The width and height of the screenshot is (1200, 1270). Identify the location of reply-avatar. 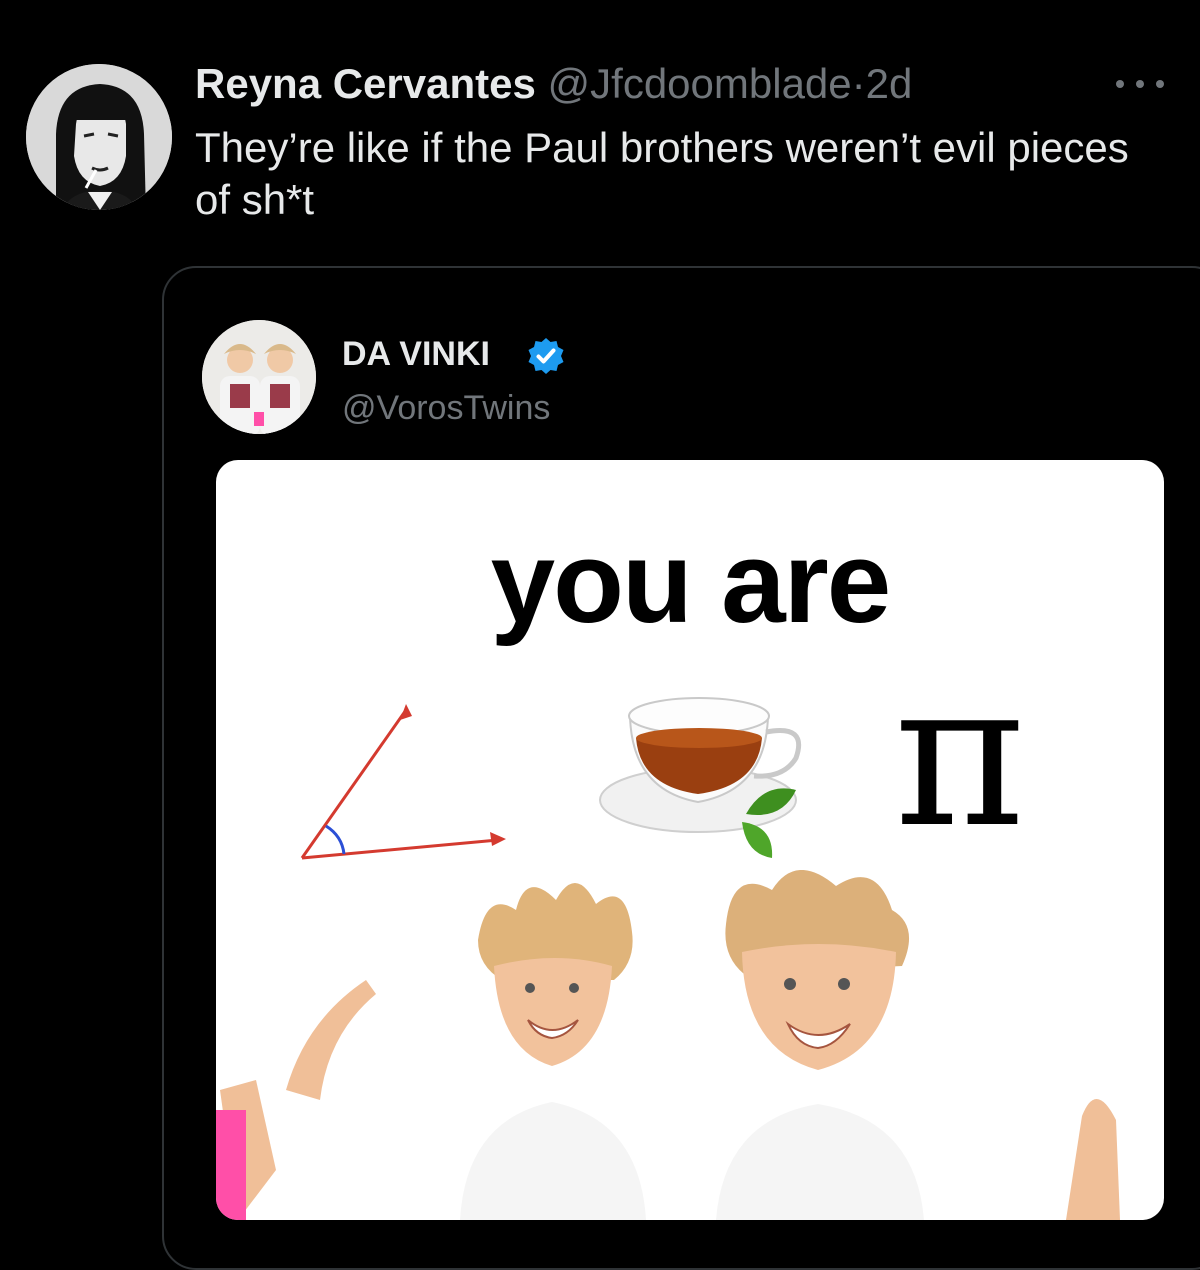
(99, 137).